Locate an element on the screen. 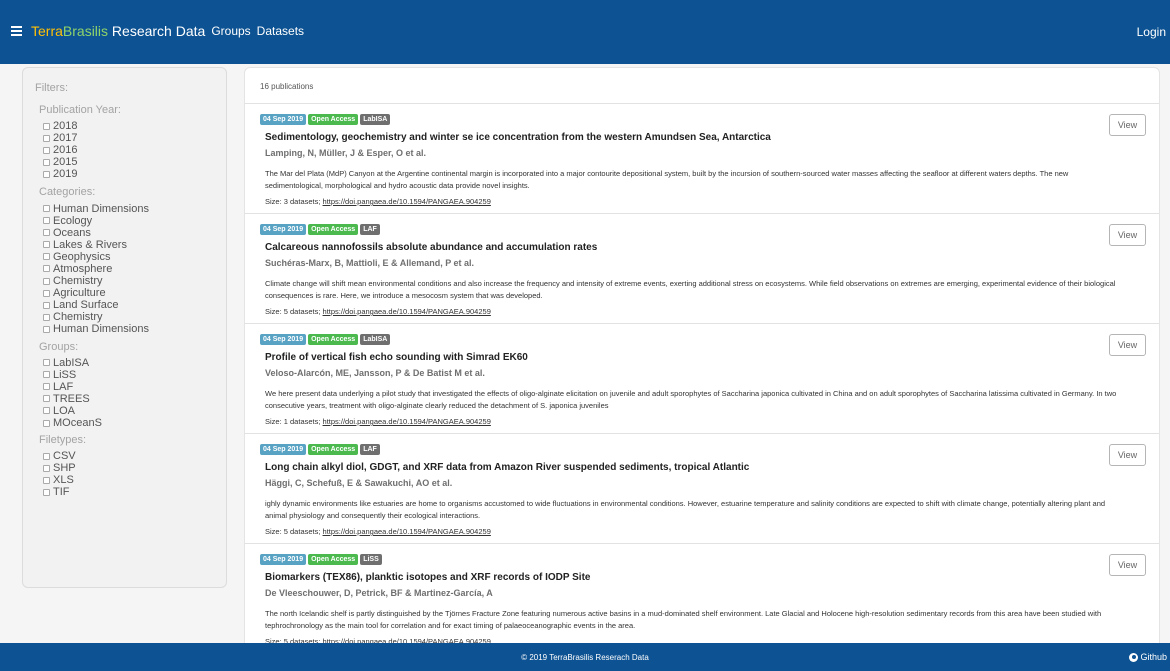 The image size is (1170, 671). date-badge: 04 Sep 2019 is located at coordinates (283, 449).